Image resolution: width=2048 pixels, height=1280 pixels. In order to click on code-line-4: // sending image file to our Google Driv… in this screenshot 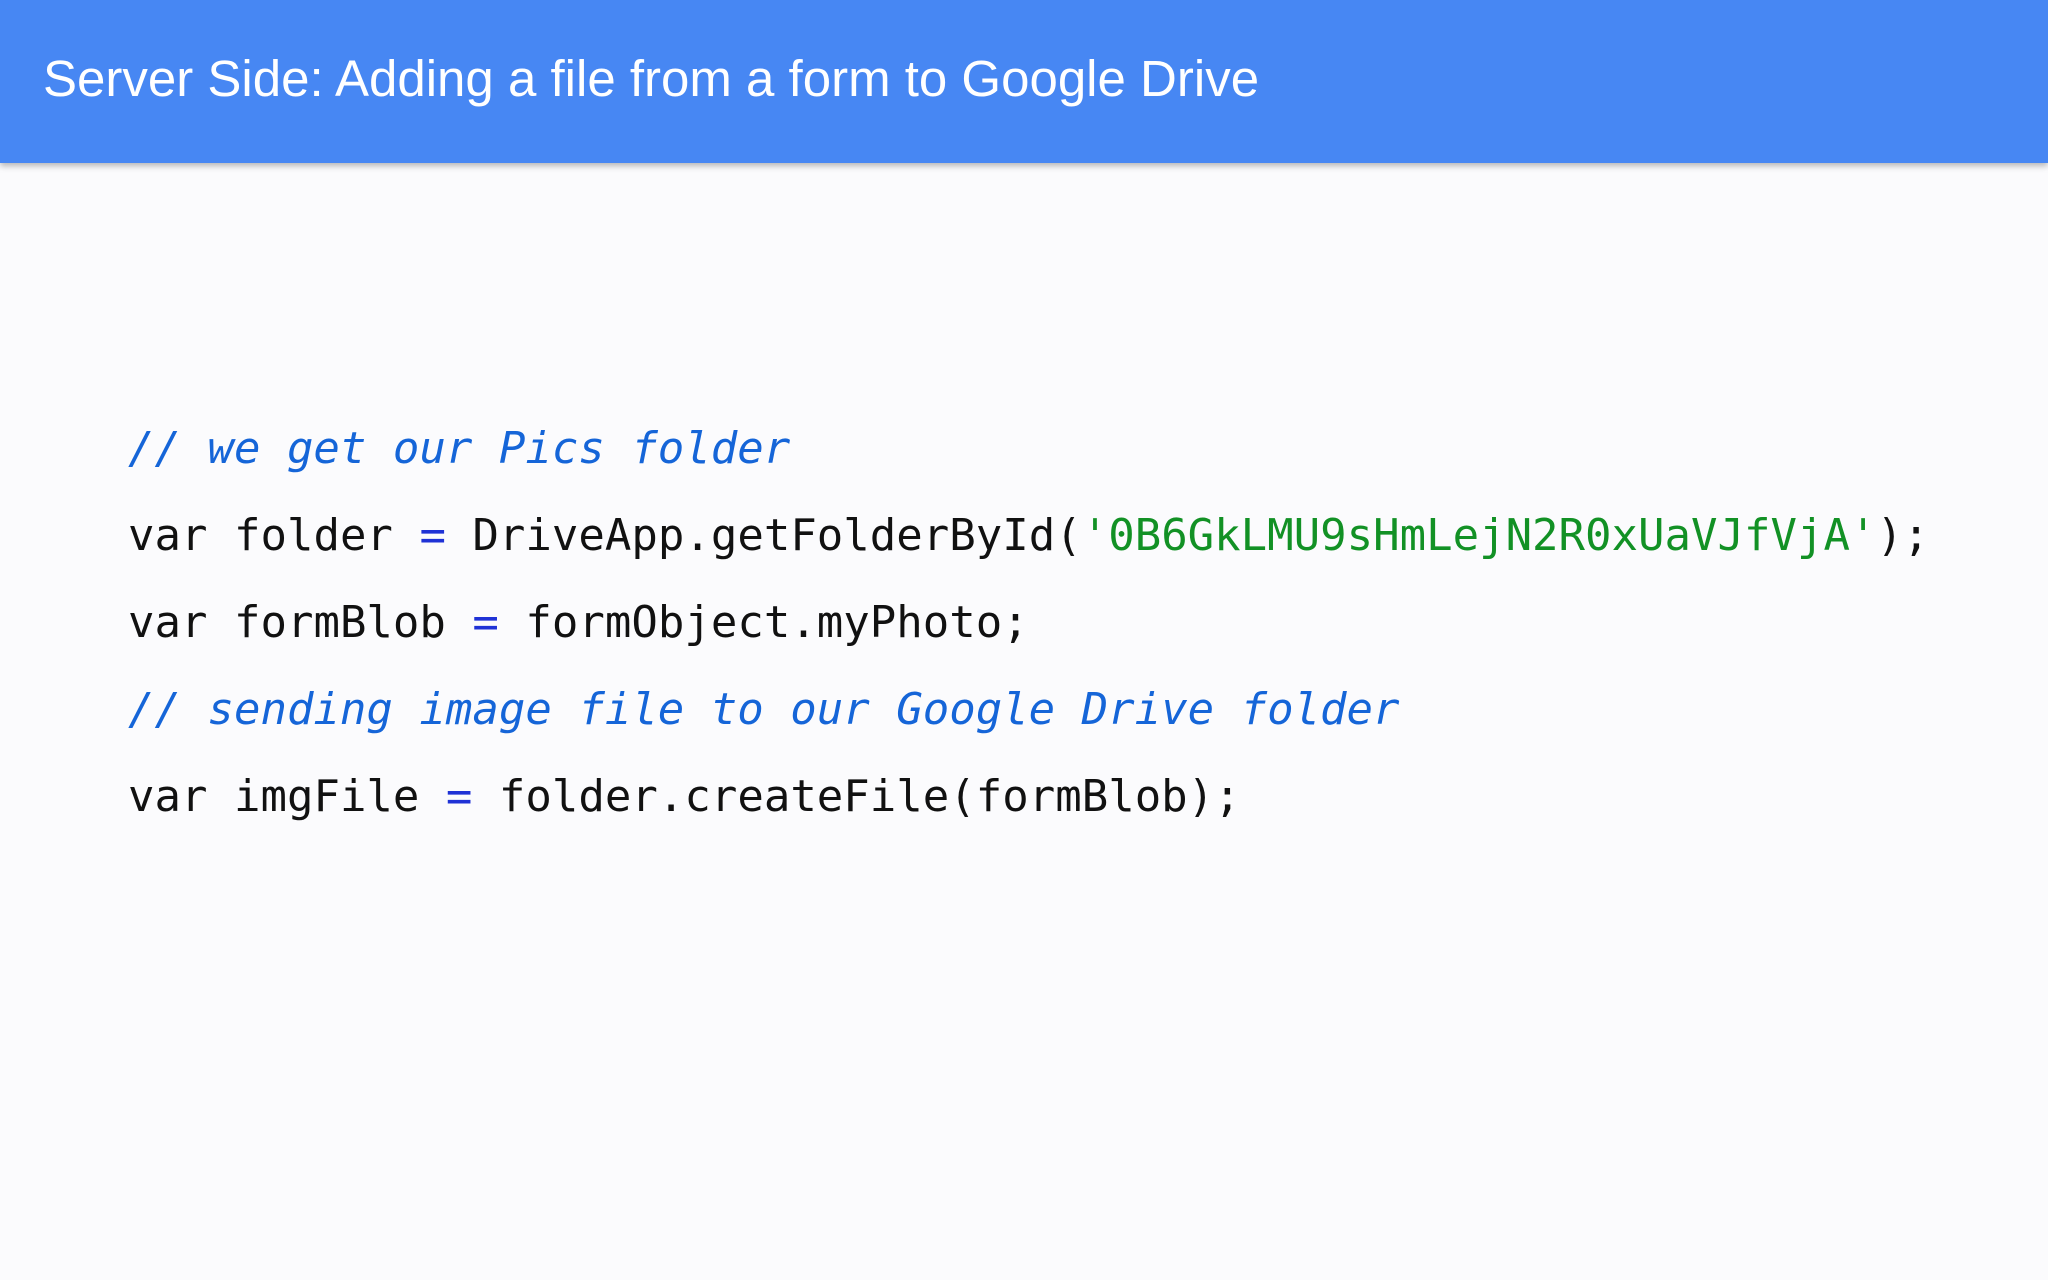, I will do `click(1078, 709)`.